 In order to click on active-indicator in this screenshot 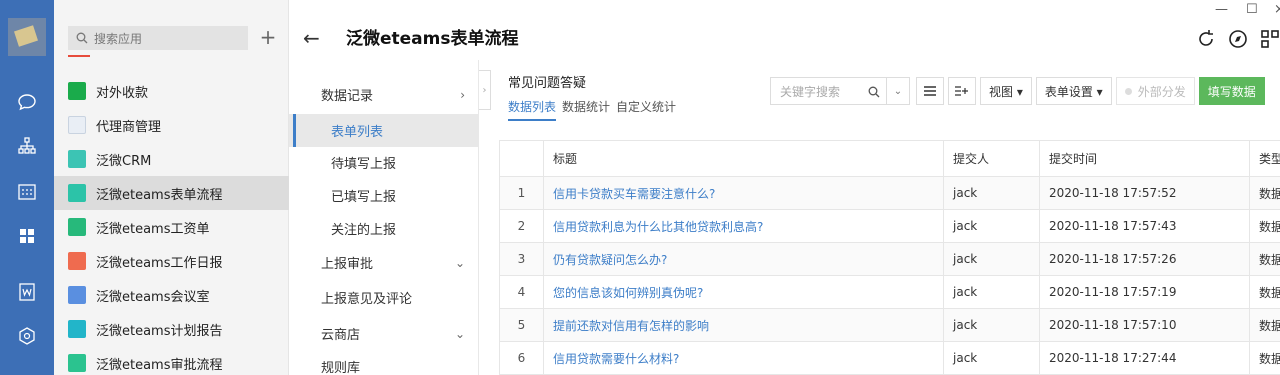, I will do `click(79, 56)`.